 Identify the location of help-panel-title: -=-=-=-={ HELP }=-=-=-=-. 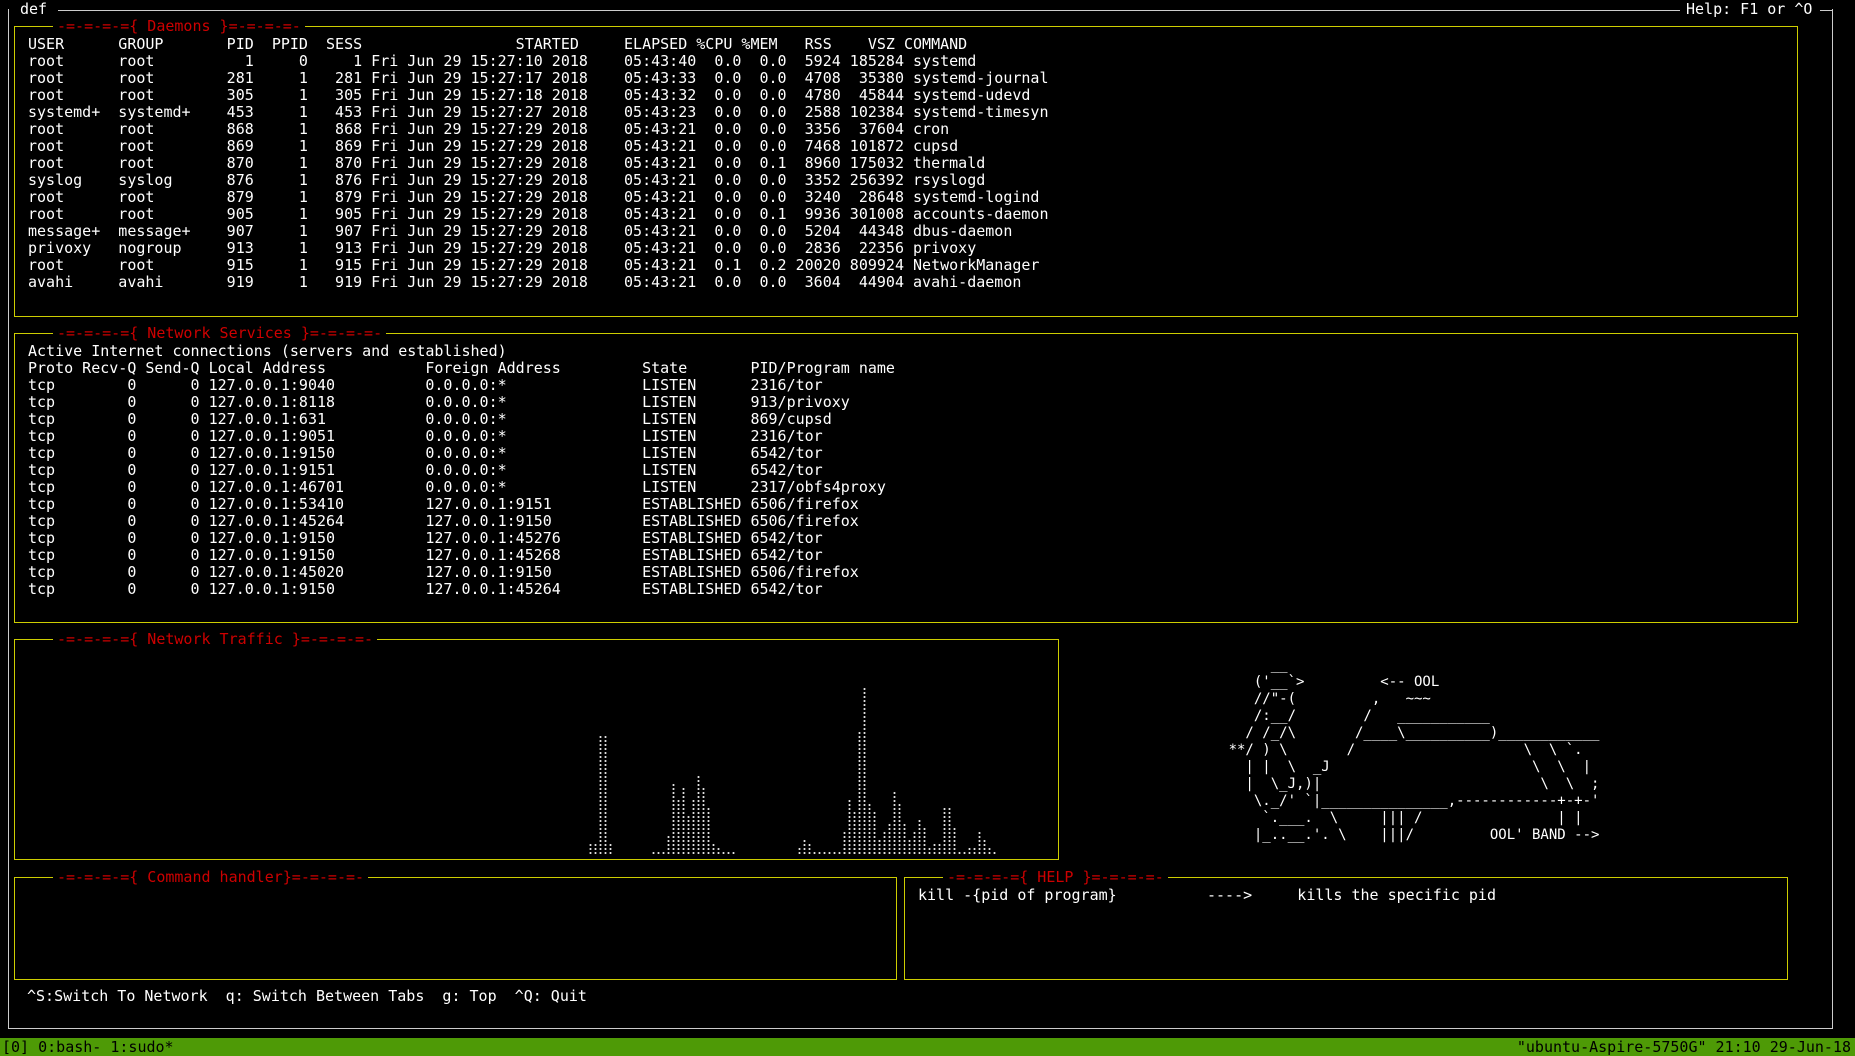
(1055, 877).